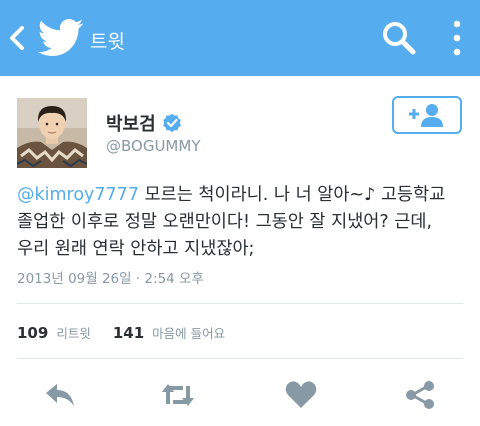 Image resolution: width=480 pixels, height=426 pixels. Describe the element at coordinates (292, 195) in the screenshot. I see `tweet-line-1-text: 모르는 척이라니. 나 너 알아~♪ 고등학교` at that location.